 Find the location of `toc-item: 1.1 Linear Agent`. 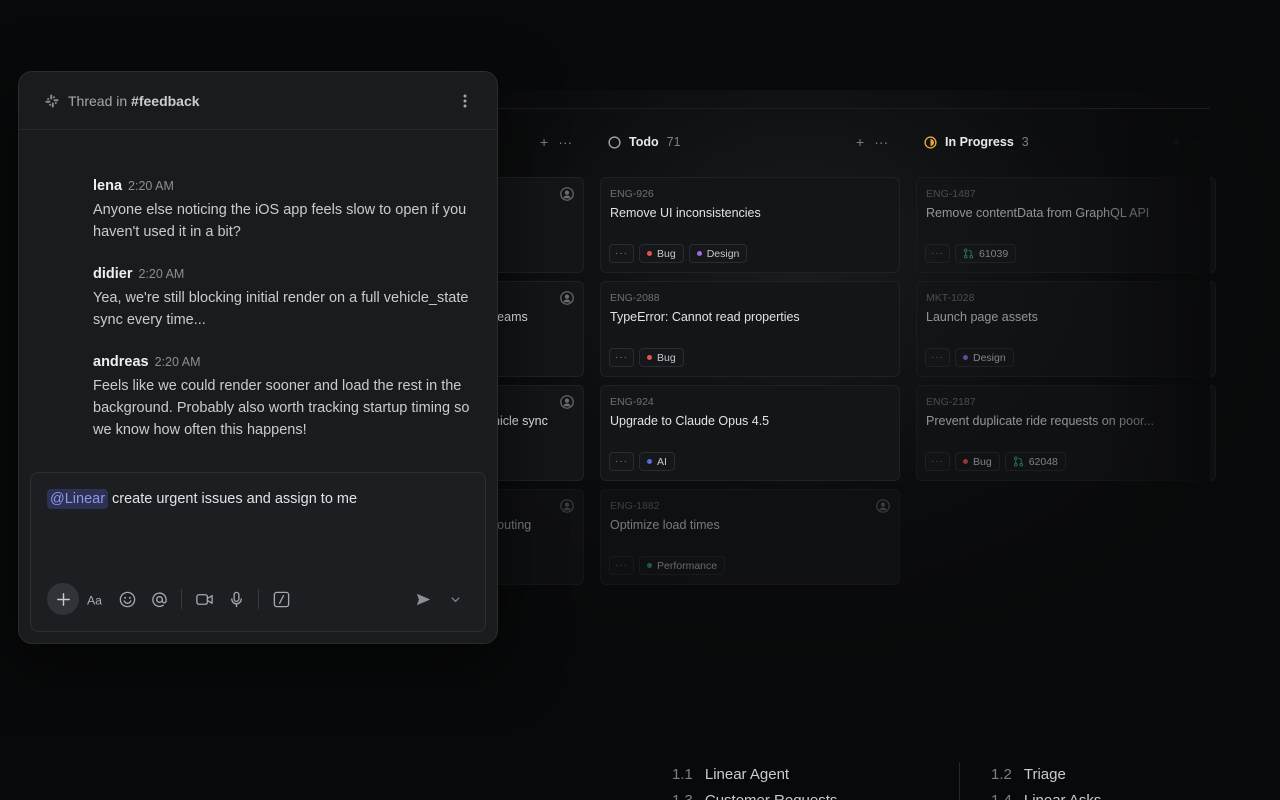

toc-item: 1.1 Linear Agent is located at coordinates (730, 774).